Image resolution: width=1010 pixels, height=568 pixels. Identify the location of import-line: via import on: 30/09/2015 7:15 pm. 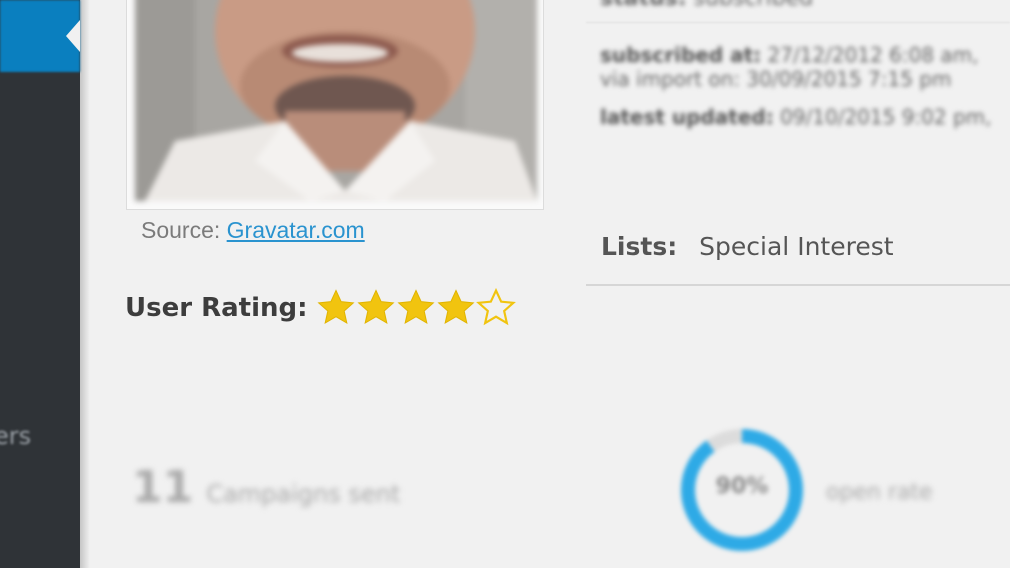
(776, 79).